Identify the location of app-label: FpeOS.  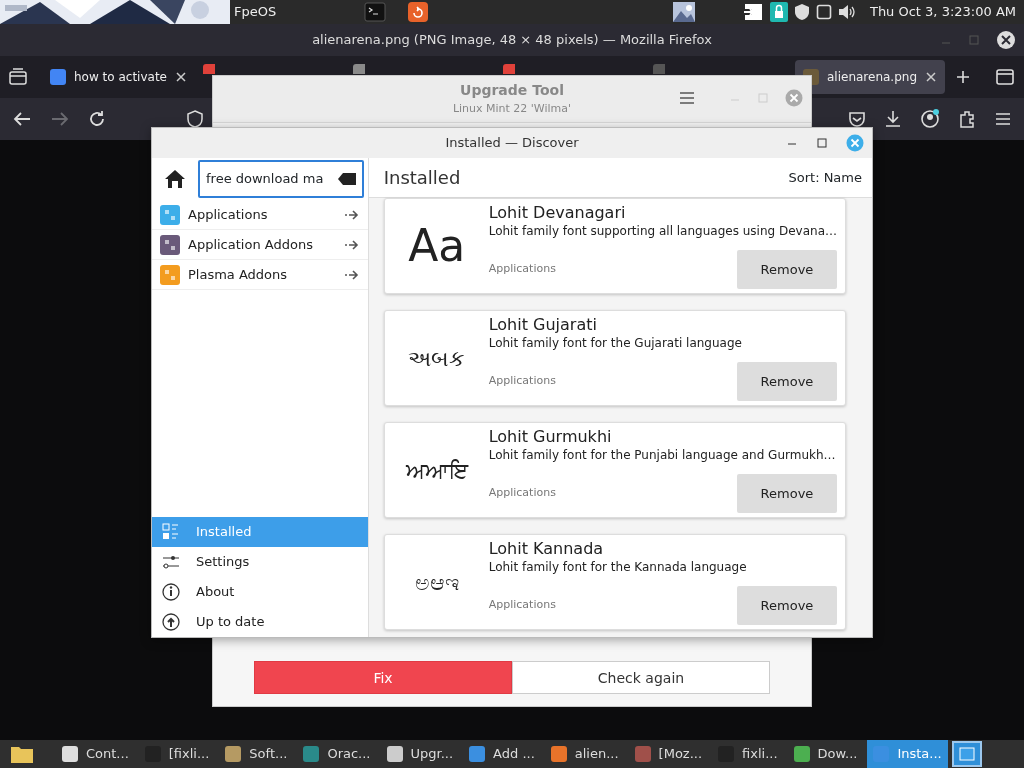
(255, 12).